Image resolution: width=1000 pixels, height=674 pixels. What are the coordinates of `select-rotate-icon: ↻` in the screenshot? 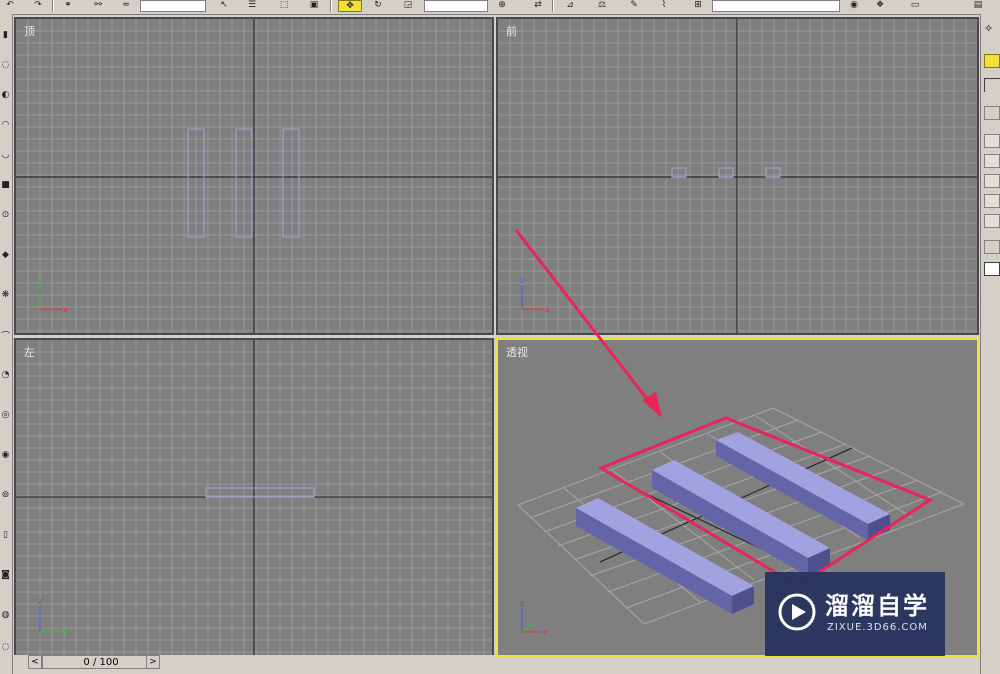 It's located at (378, 5).